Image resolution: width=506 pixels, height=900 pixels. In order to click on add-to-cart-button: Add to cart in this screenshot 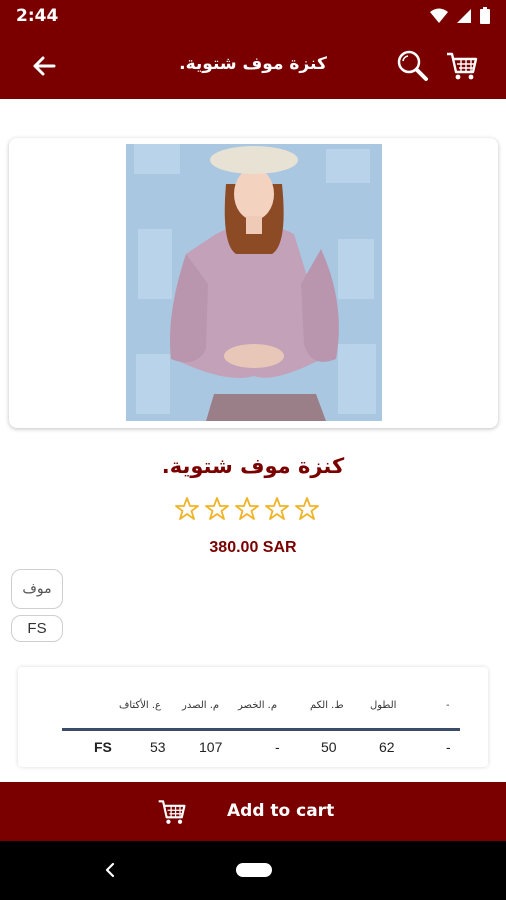, I will do `click(253, 811)`.